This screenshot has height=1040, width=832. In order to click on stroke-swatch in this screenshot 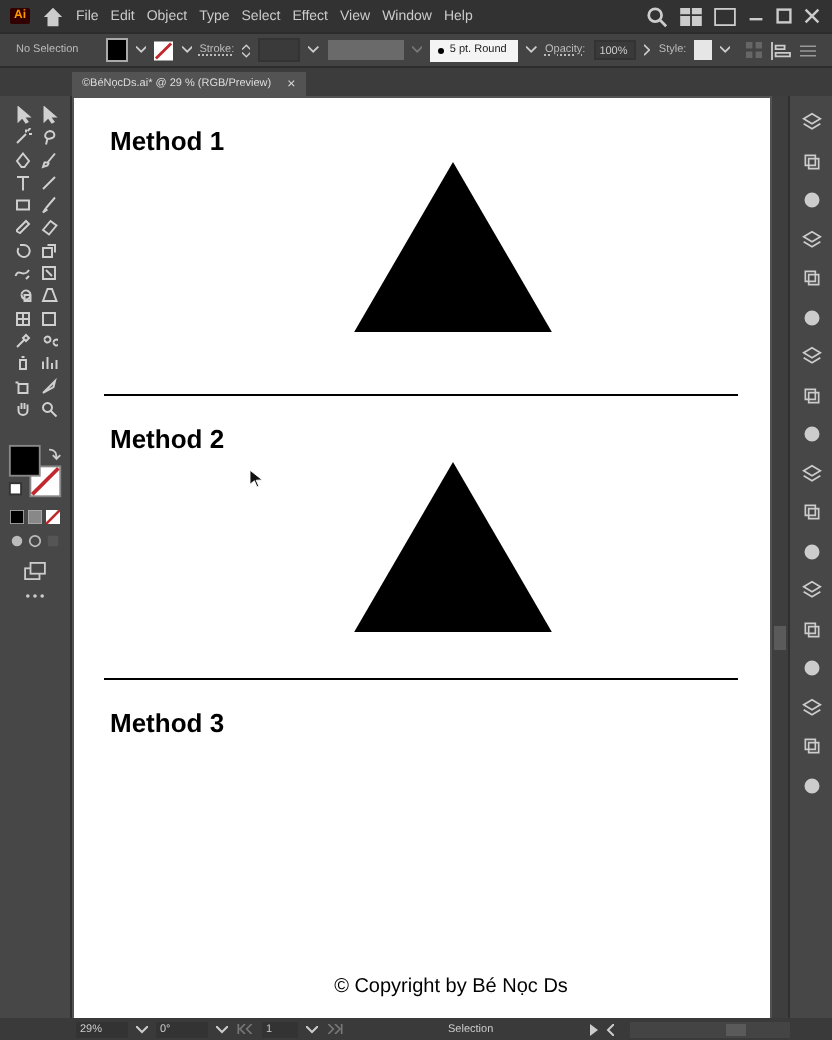, I will do `click(164, 50)`.